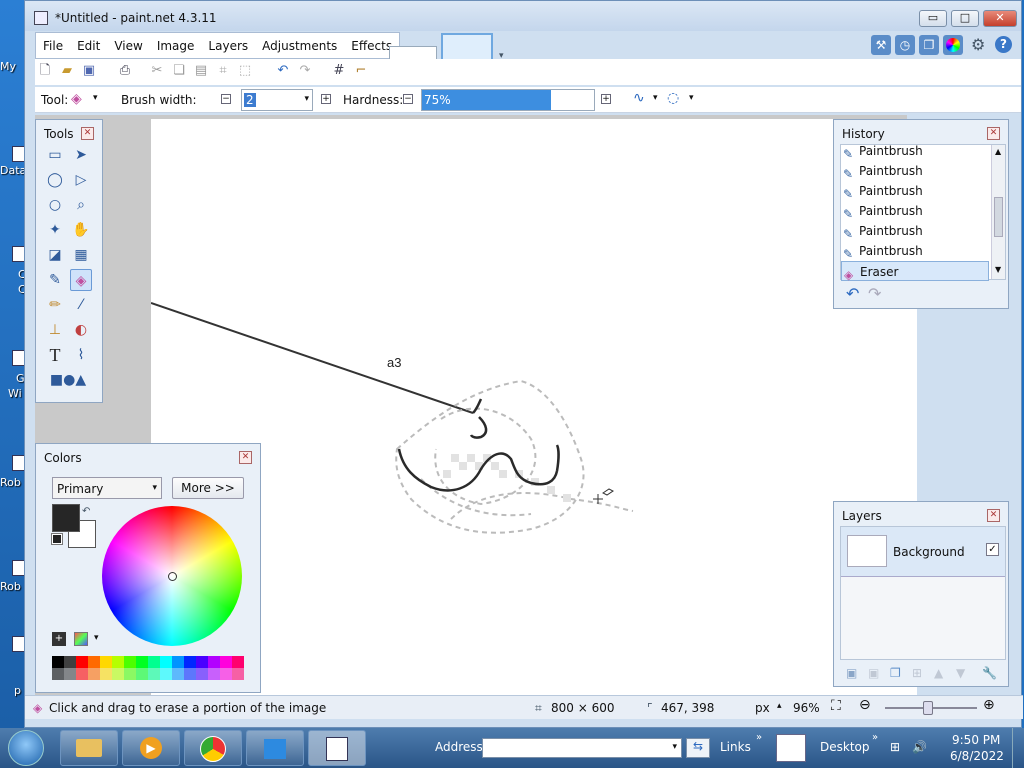 The height and width of the screenshot is (768, 1024). I want to click on clock-date: 6/8/2022, so click(977, 756).